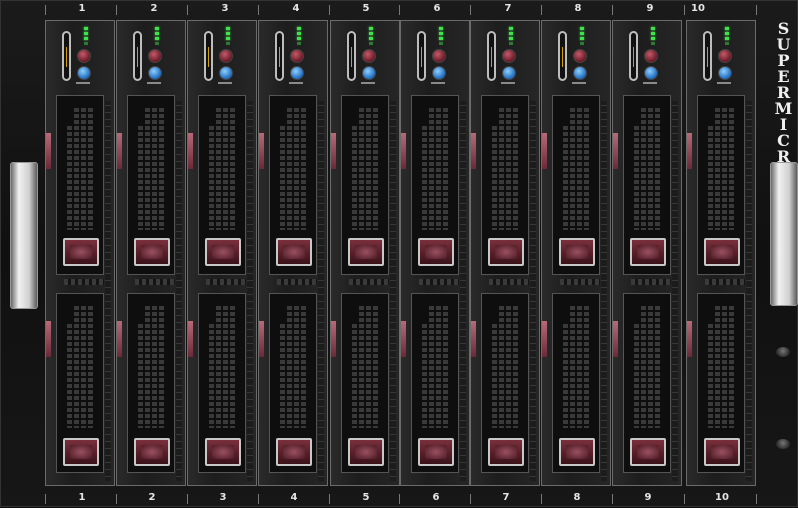 The width and height of the screenshot is (798, 508). Describe the element at coordinates (24, 235) in the screenshot. I see `left-rack-handle` at that location.